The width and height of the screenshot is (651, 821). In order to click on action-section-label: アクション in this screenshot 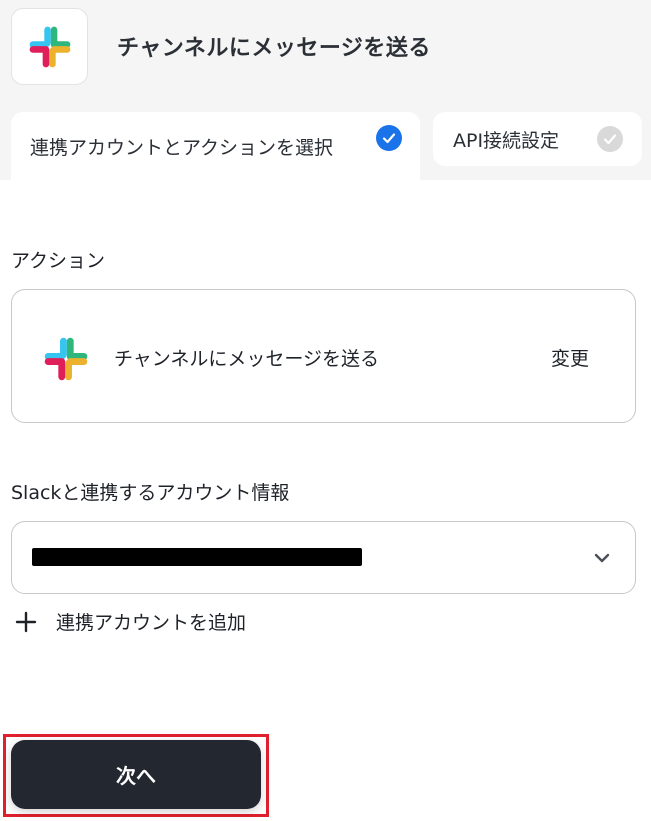, I will do `click(58, 261)`.